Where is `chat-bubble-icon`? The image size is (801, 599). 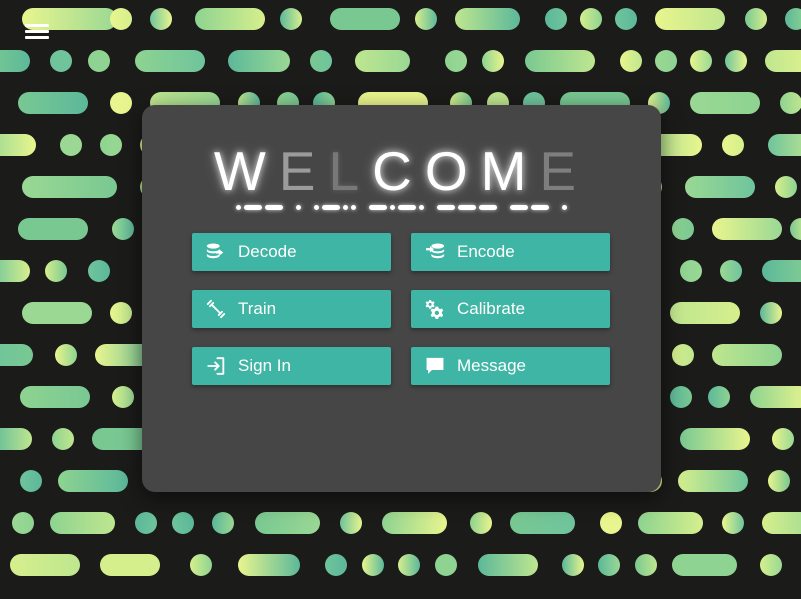
chat-bubble-icon is located at coordinates (435, 366).